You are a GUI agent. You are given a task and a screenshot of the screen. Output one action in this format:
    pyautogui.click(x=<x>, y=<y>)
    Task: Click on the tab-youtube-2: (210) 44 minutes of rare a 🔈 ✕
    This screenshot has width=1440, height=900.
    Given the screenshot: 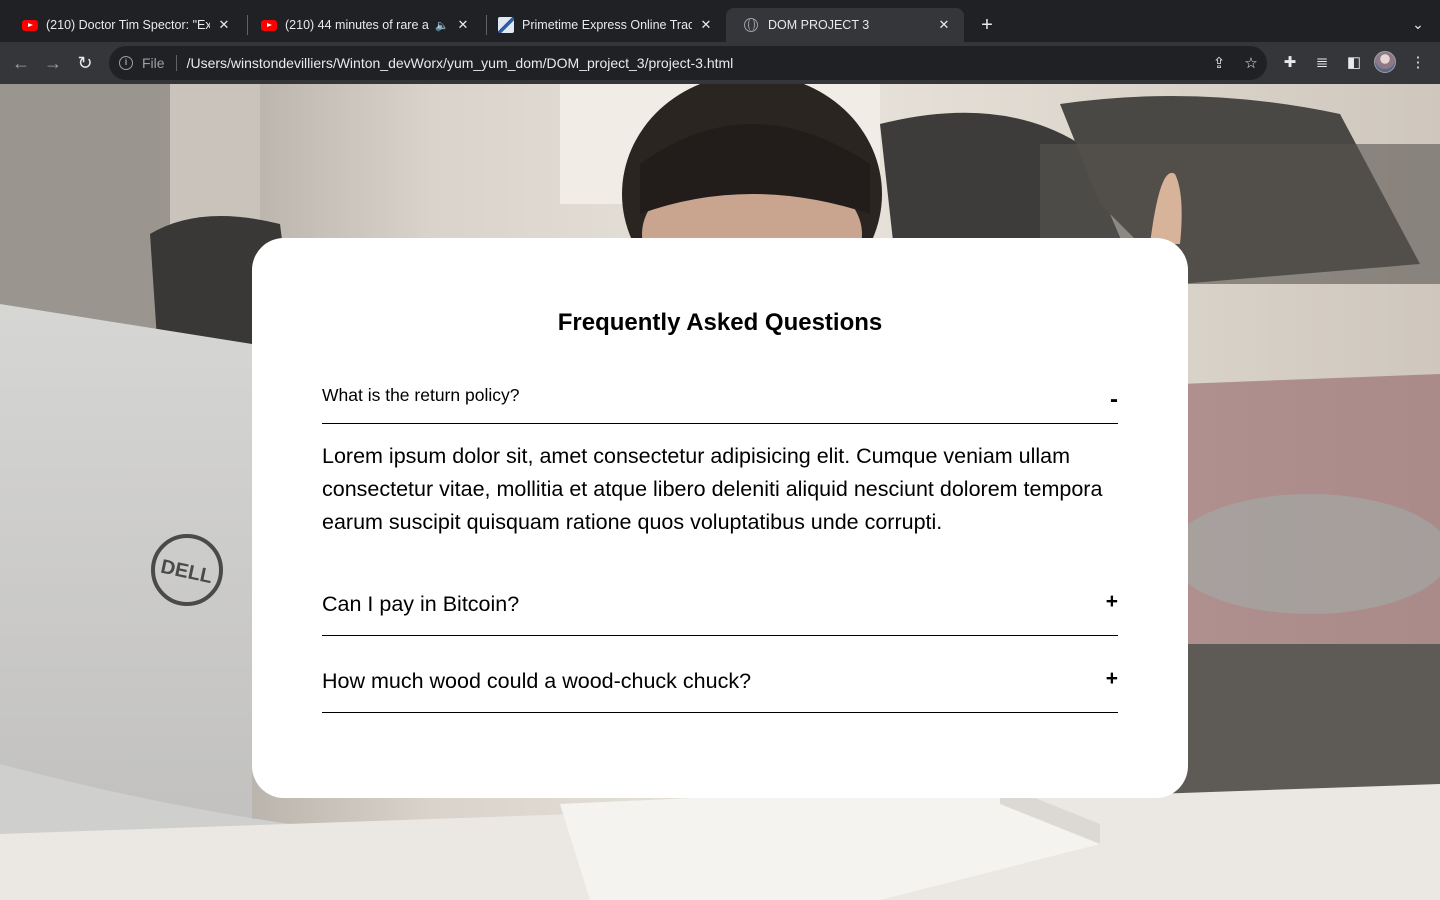 What is the action you would take?
    pyautogui.click(x=363, y=25)
    